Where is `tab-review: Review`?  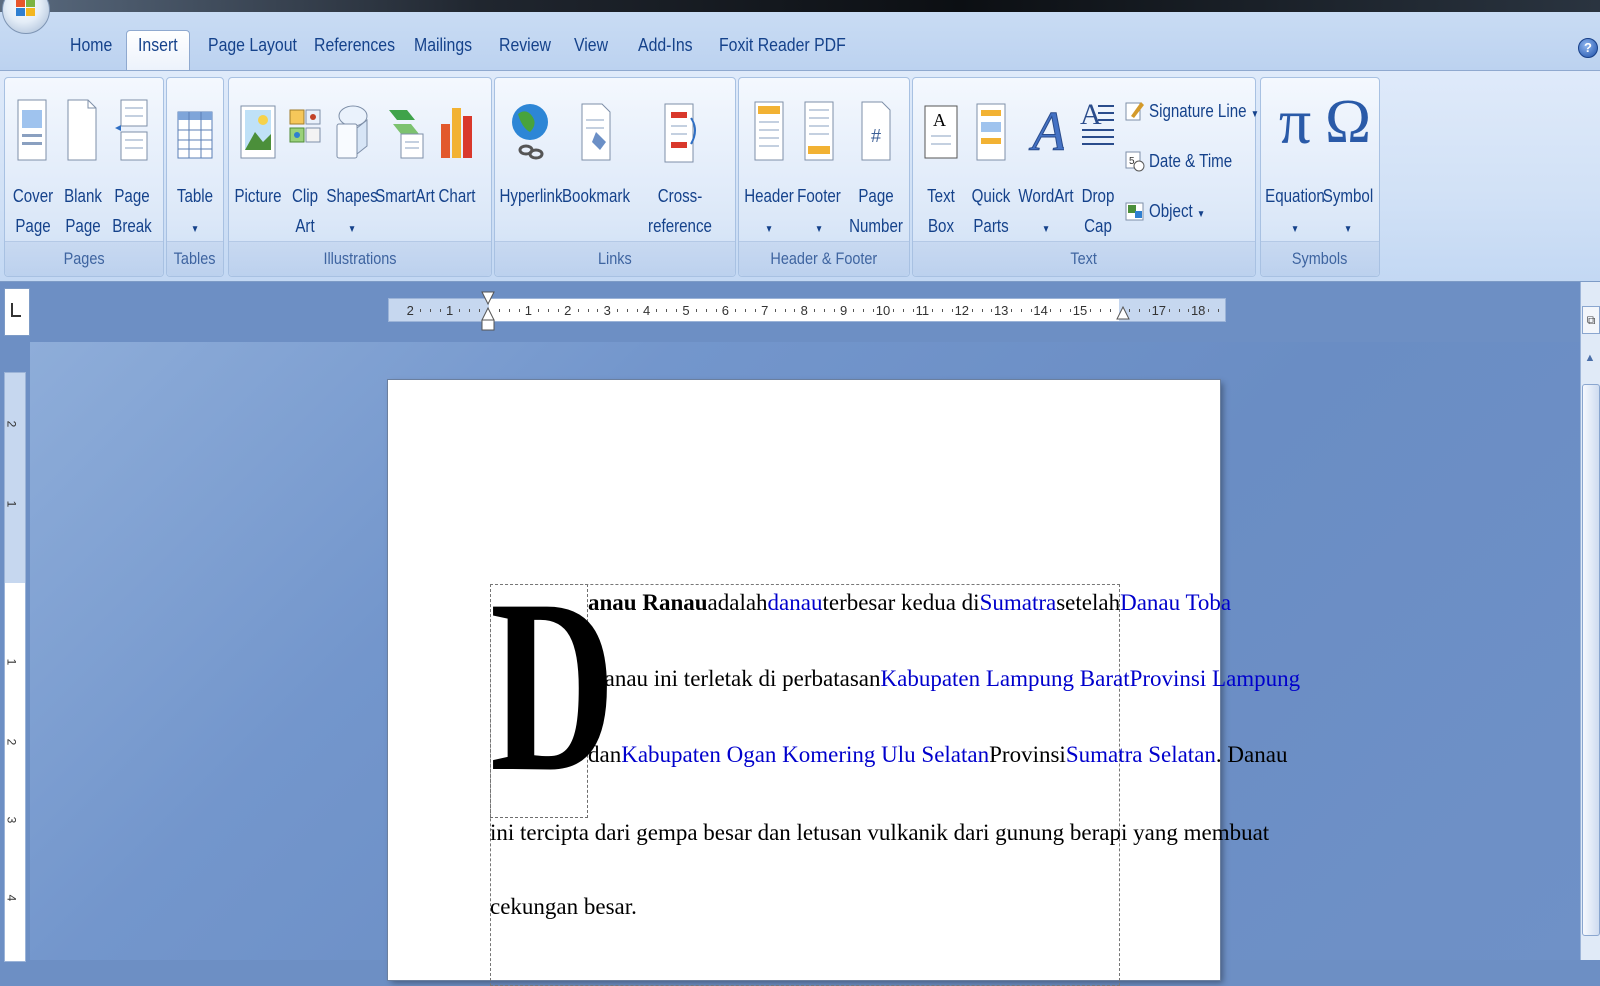 tab-review: Review is located at coordinates (525, 47).